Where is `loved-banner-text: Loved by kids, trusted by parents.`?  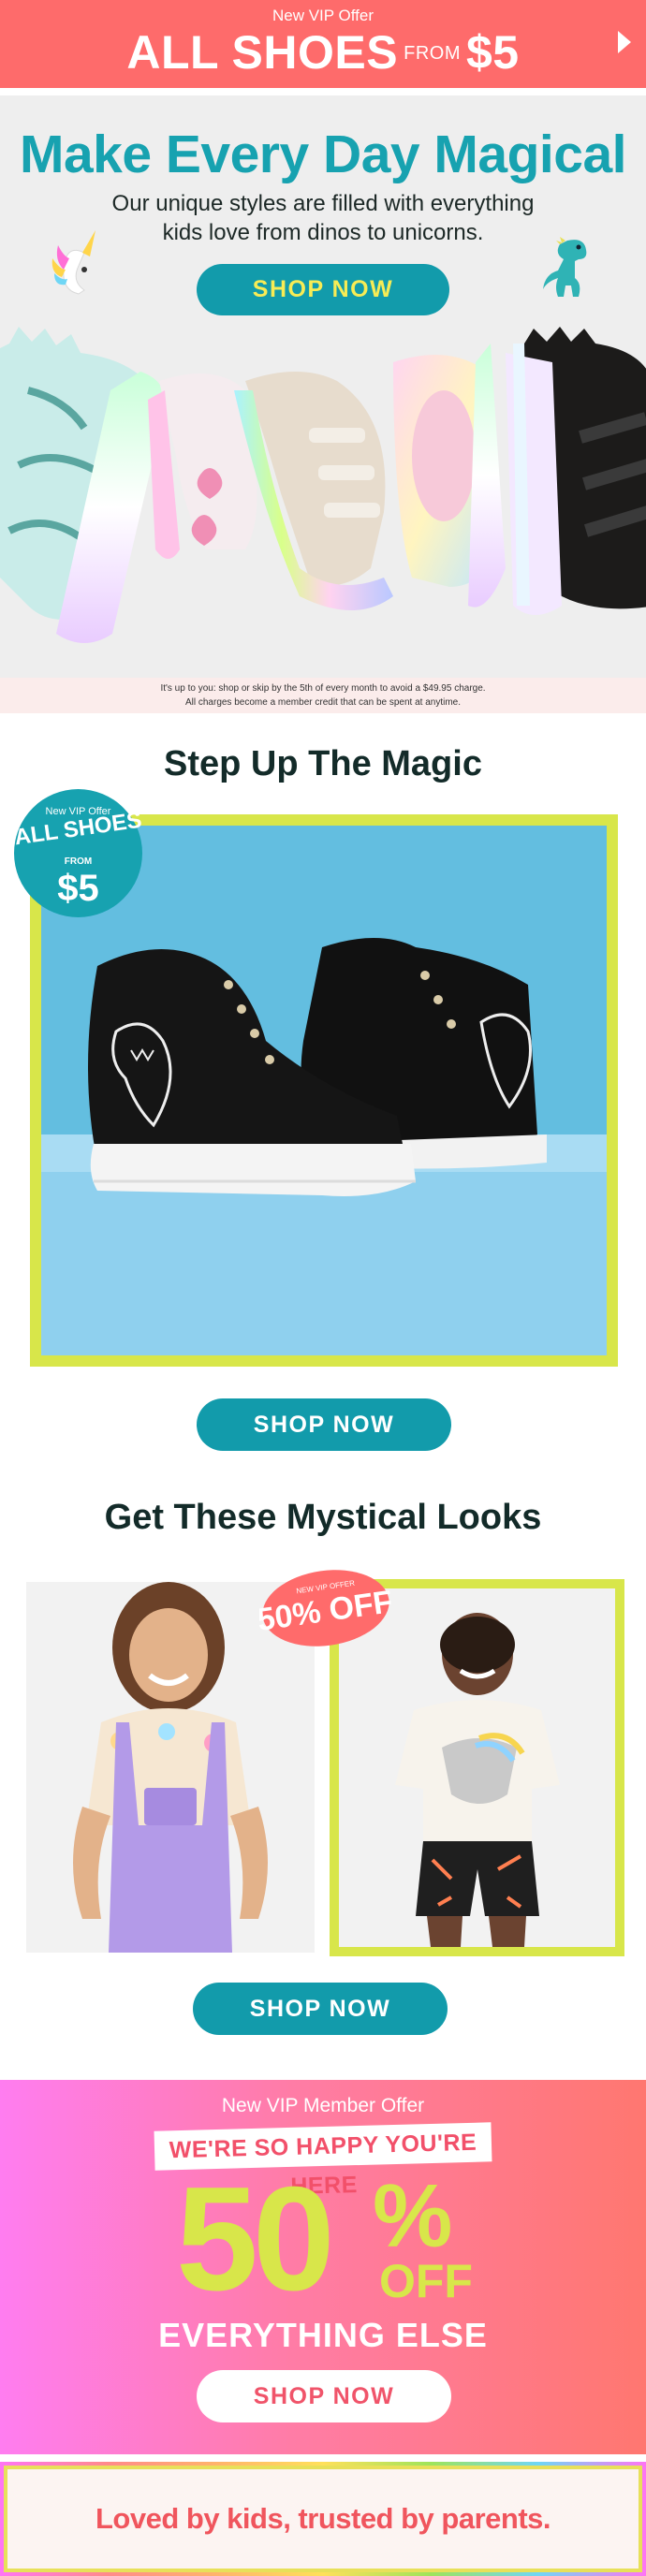 loved-banner-text: Loved by kids, trusted by parents. is located at coordinates (323, 2518).